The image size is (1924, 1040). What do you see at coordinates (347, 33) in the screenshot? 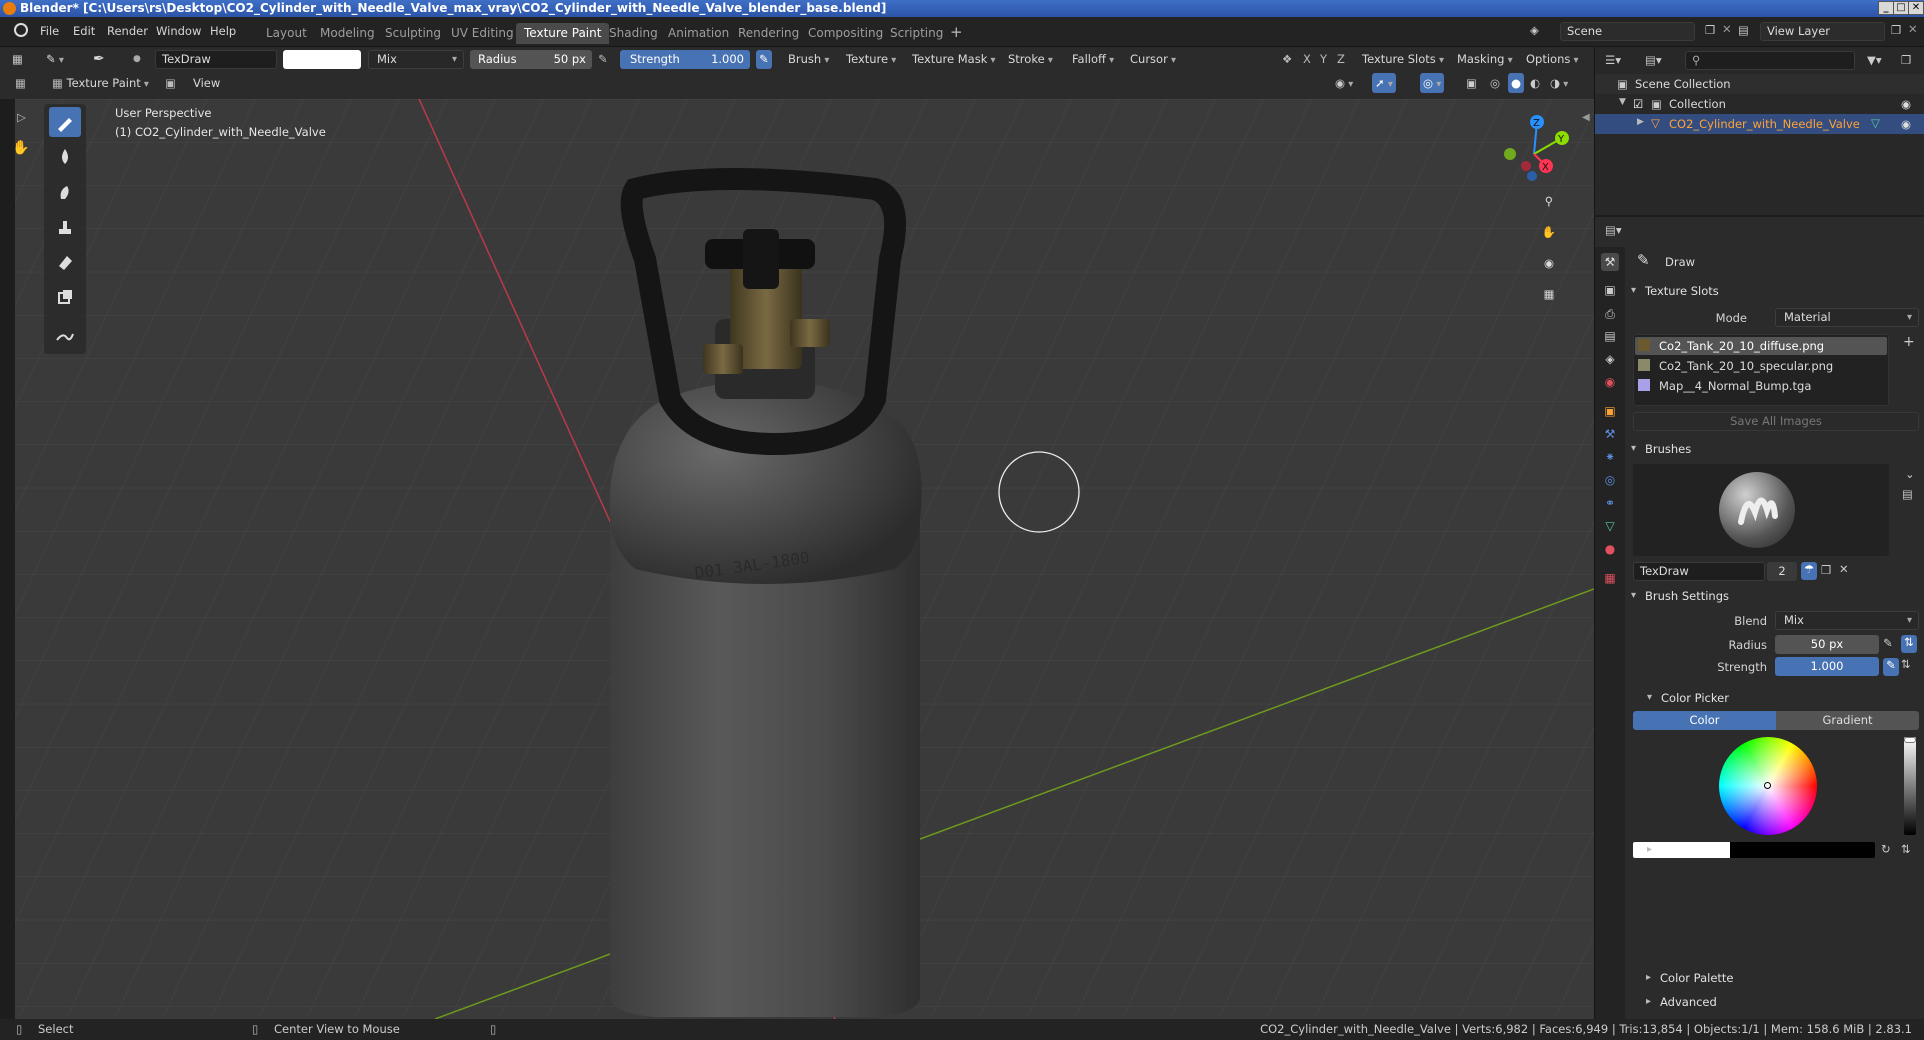
I see `tab-modeling: Modeling` at bounding box center [347, 33].